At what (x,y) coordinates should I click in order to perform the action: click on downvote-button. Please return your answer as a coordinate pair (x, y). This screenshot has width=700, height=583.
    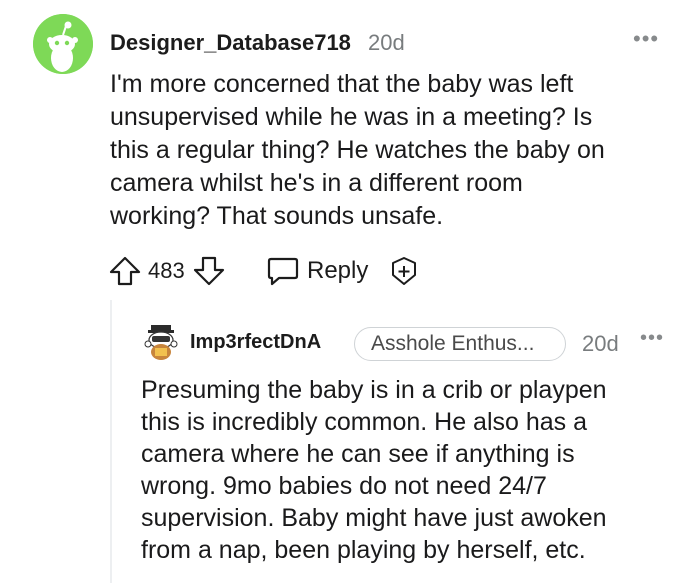
    Looking at the image, I should click on (209, 271).